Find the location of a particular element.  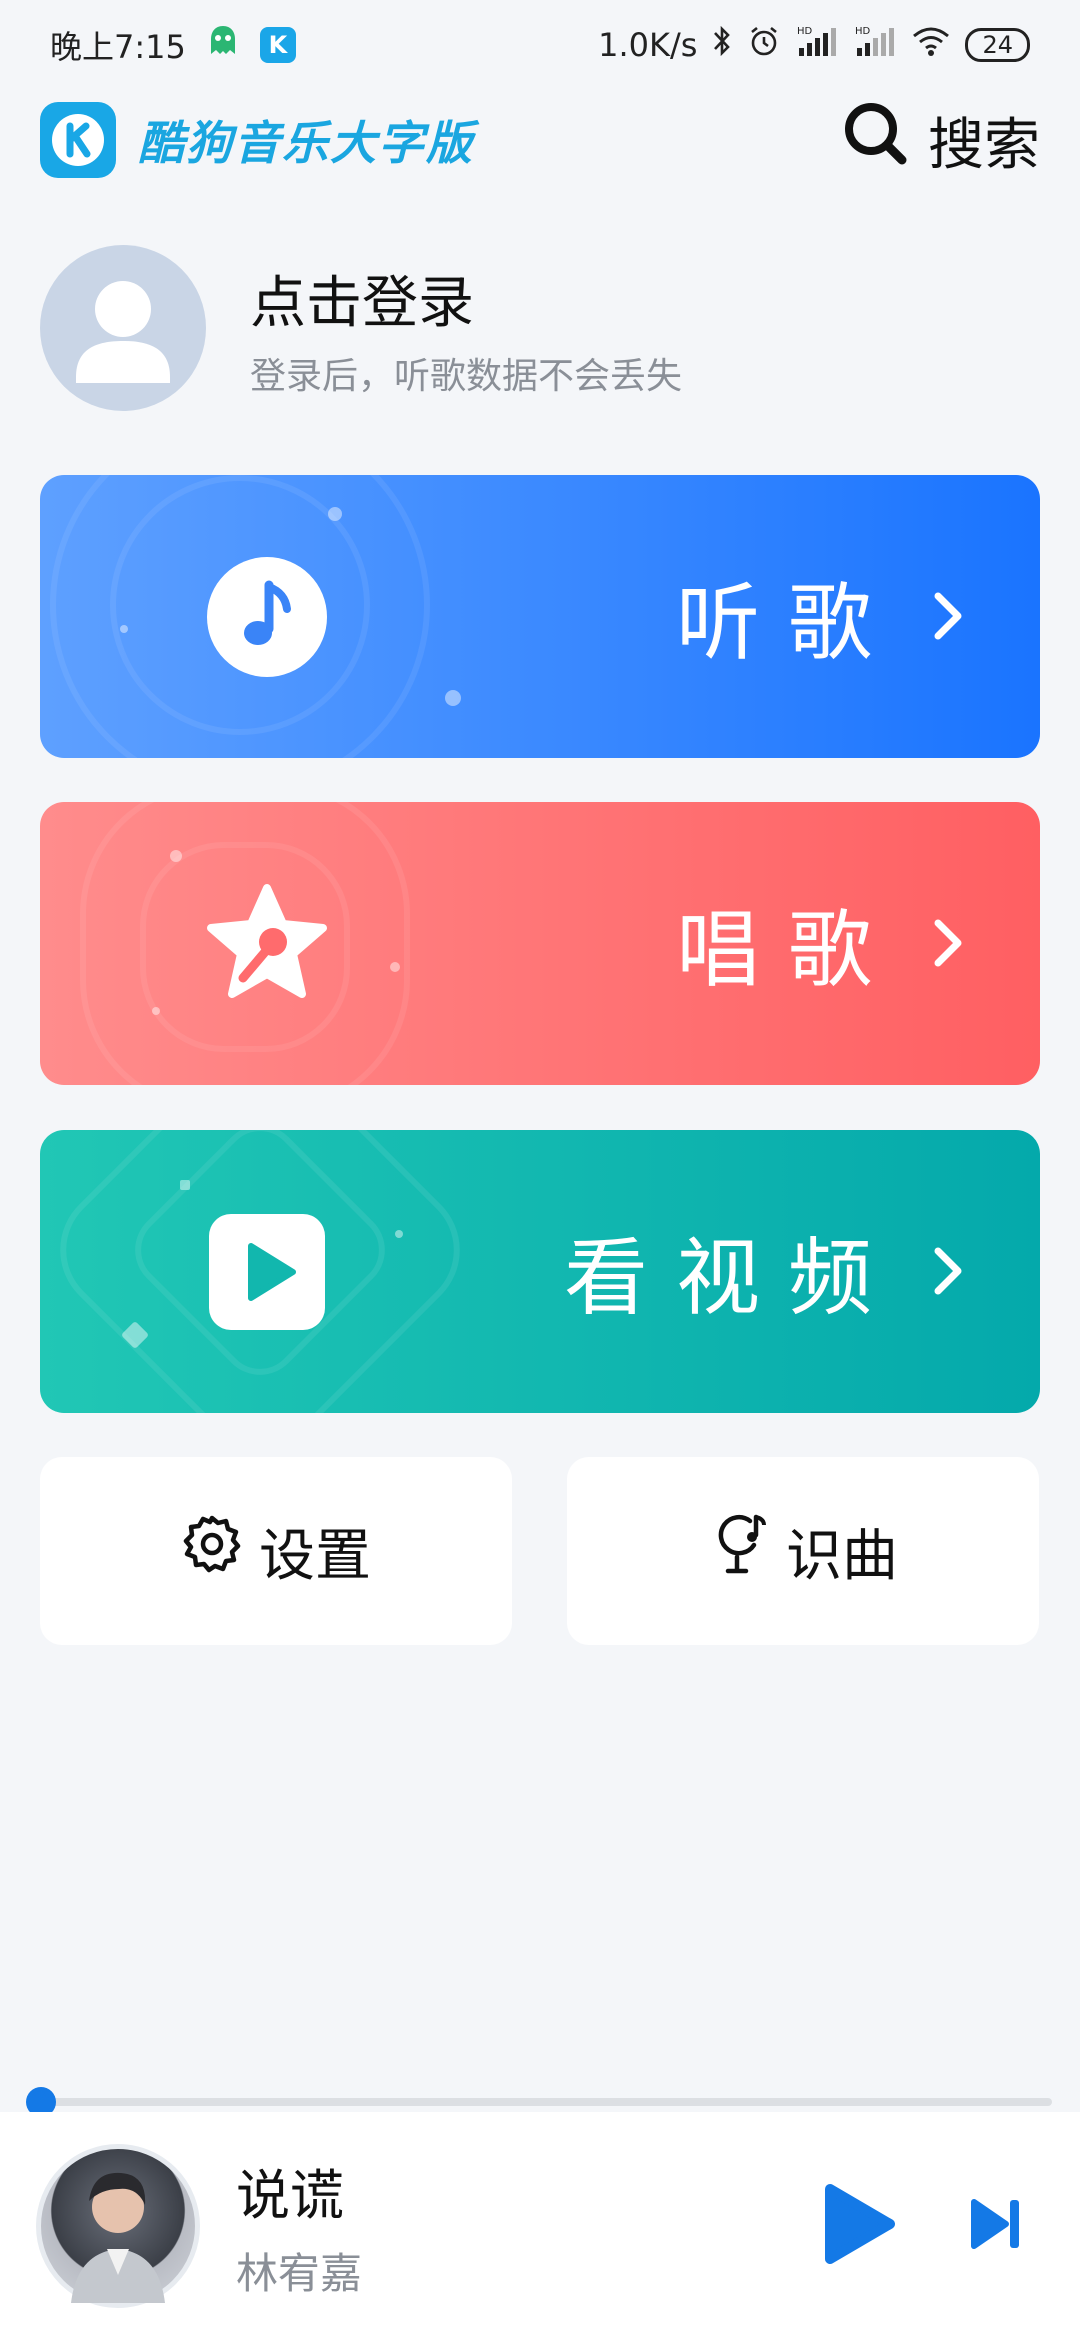

player-controls is located at coordinates (931, 2226).